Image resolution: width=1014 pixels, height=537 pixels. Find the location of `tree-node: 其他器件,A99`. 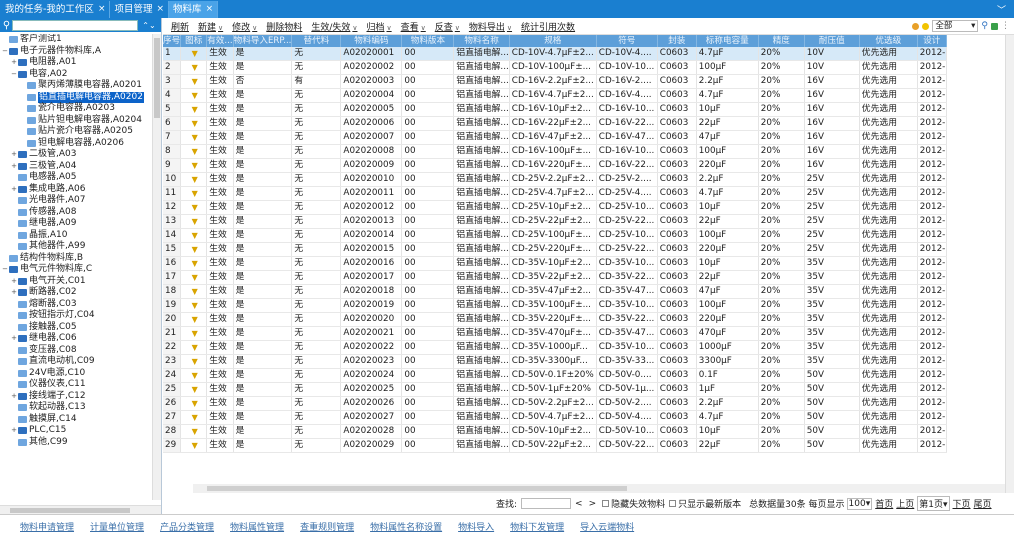

tree-node: 其他器件,A99 is located at coordinates (76, 247).